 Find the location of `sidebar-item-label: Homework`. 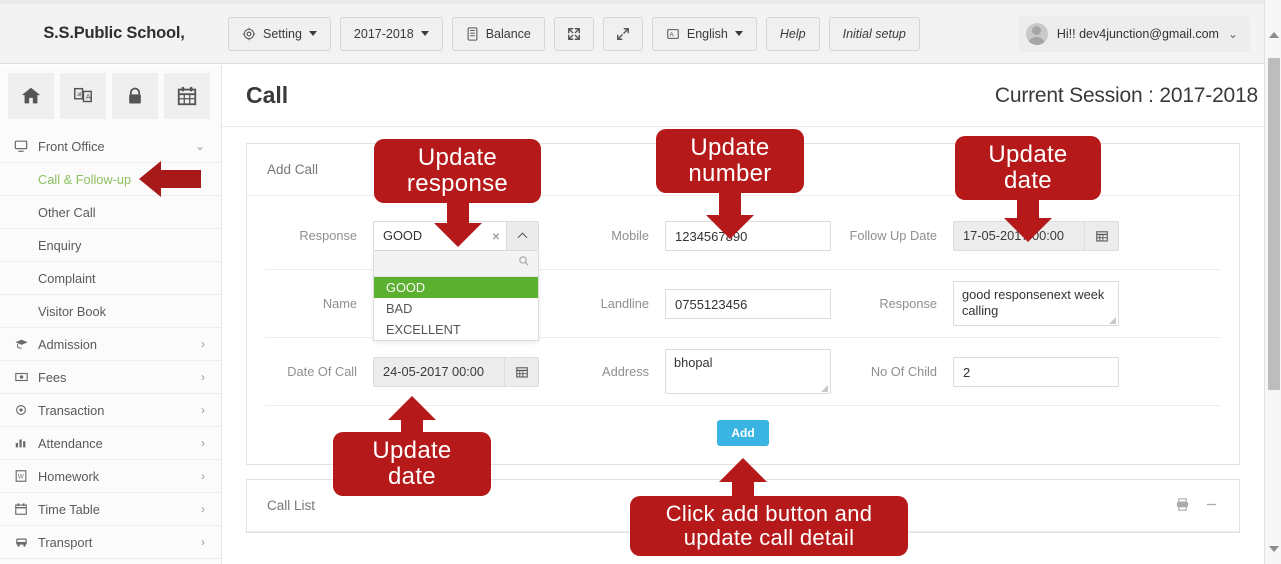

sidebar-item-label: Homework is located at coordinates (69, 476).